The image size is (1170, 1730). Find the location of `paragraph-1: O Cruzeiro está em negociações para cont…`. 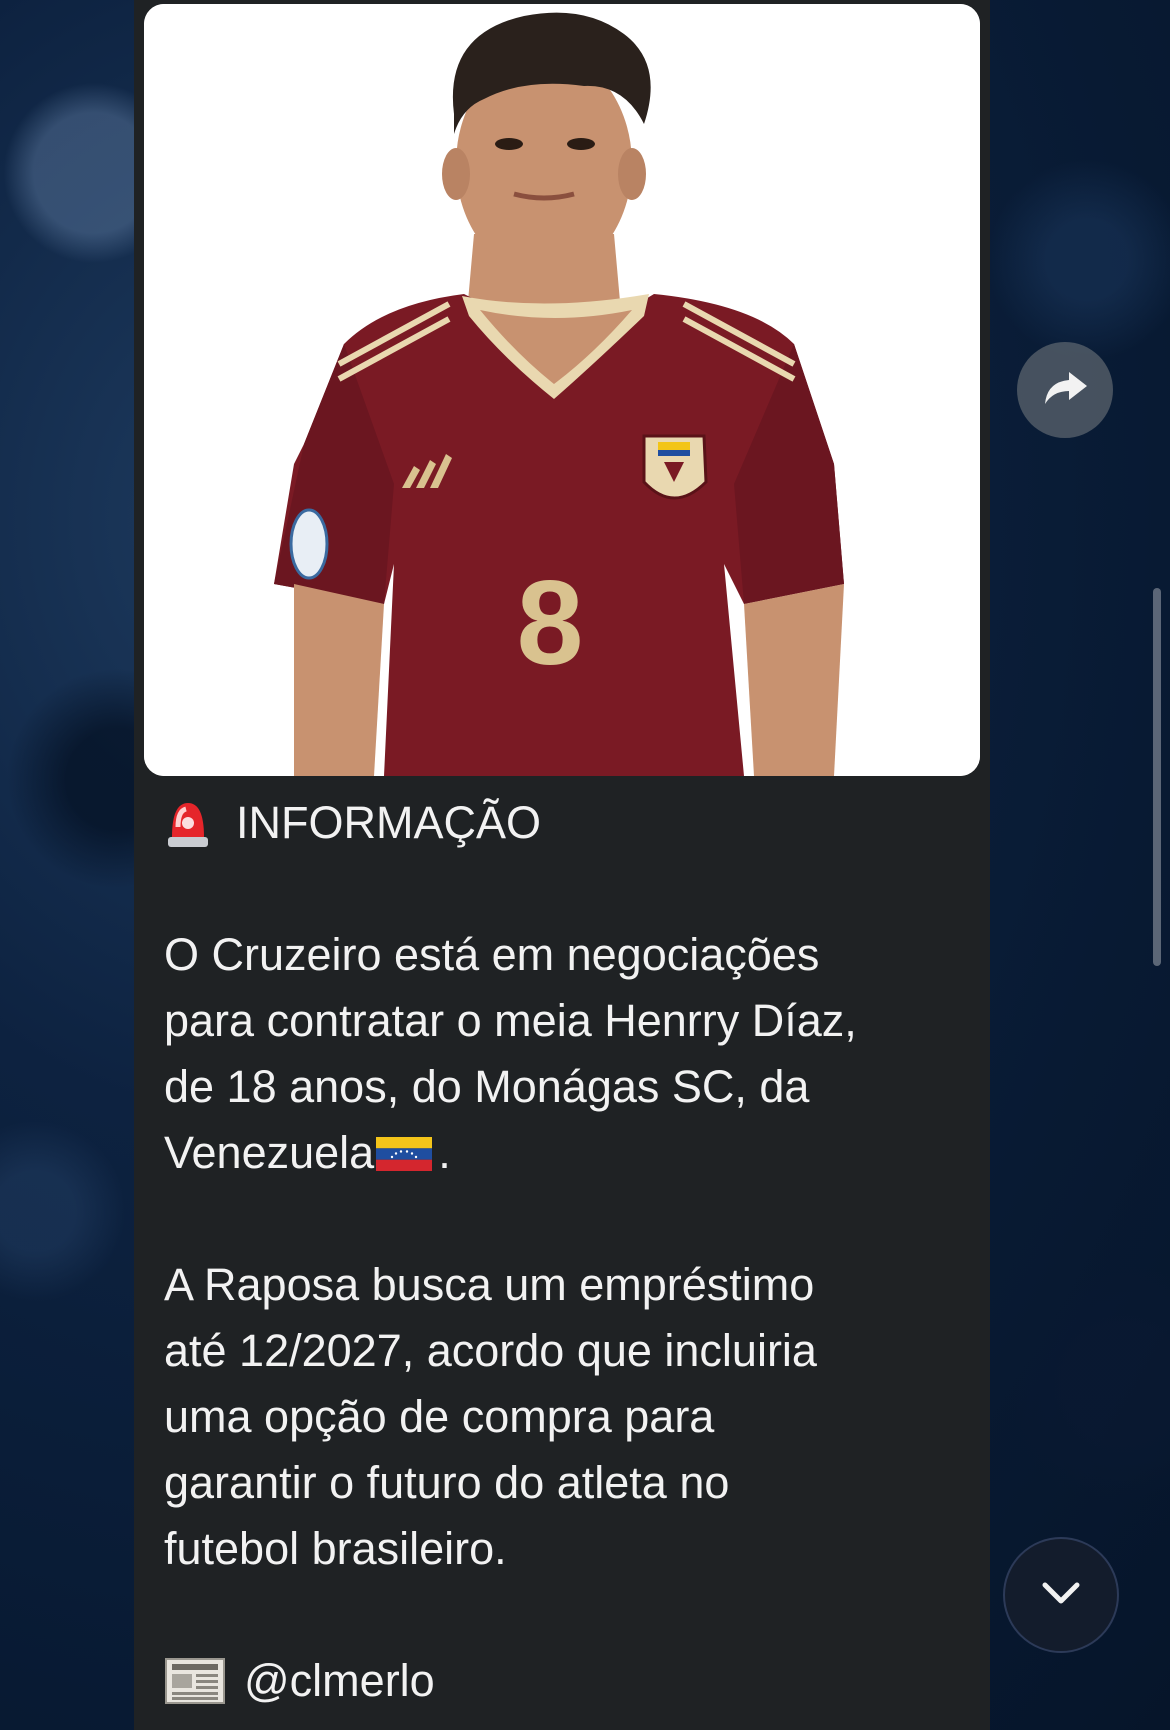

paragraph-1: O Cruzeiro está em negociações para cont… is located at coordinates (564, 1054).